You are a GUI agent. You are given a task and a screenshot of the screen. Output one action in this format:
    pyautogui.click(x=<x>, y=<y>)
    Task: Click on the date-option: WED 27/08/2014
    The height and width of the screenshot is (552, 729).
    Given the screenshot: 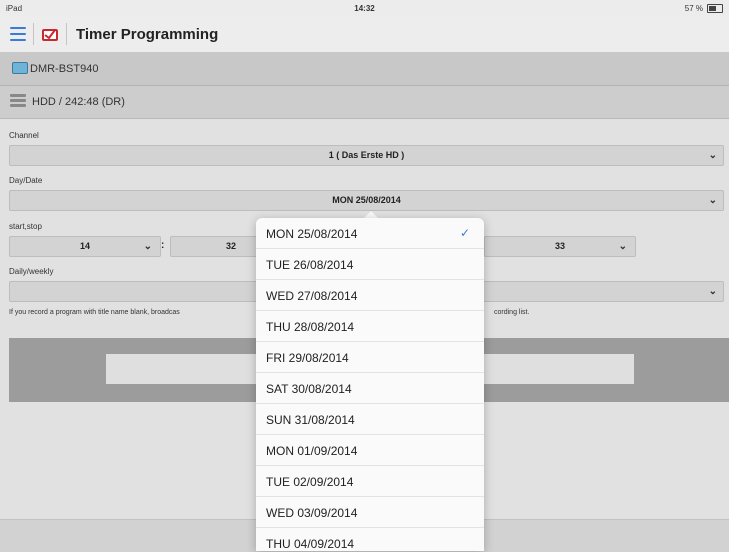 What is the action you would take?
    pyautogui.click(x=370, y=295)
    